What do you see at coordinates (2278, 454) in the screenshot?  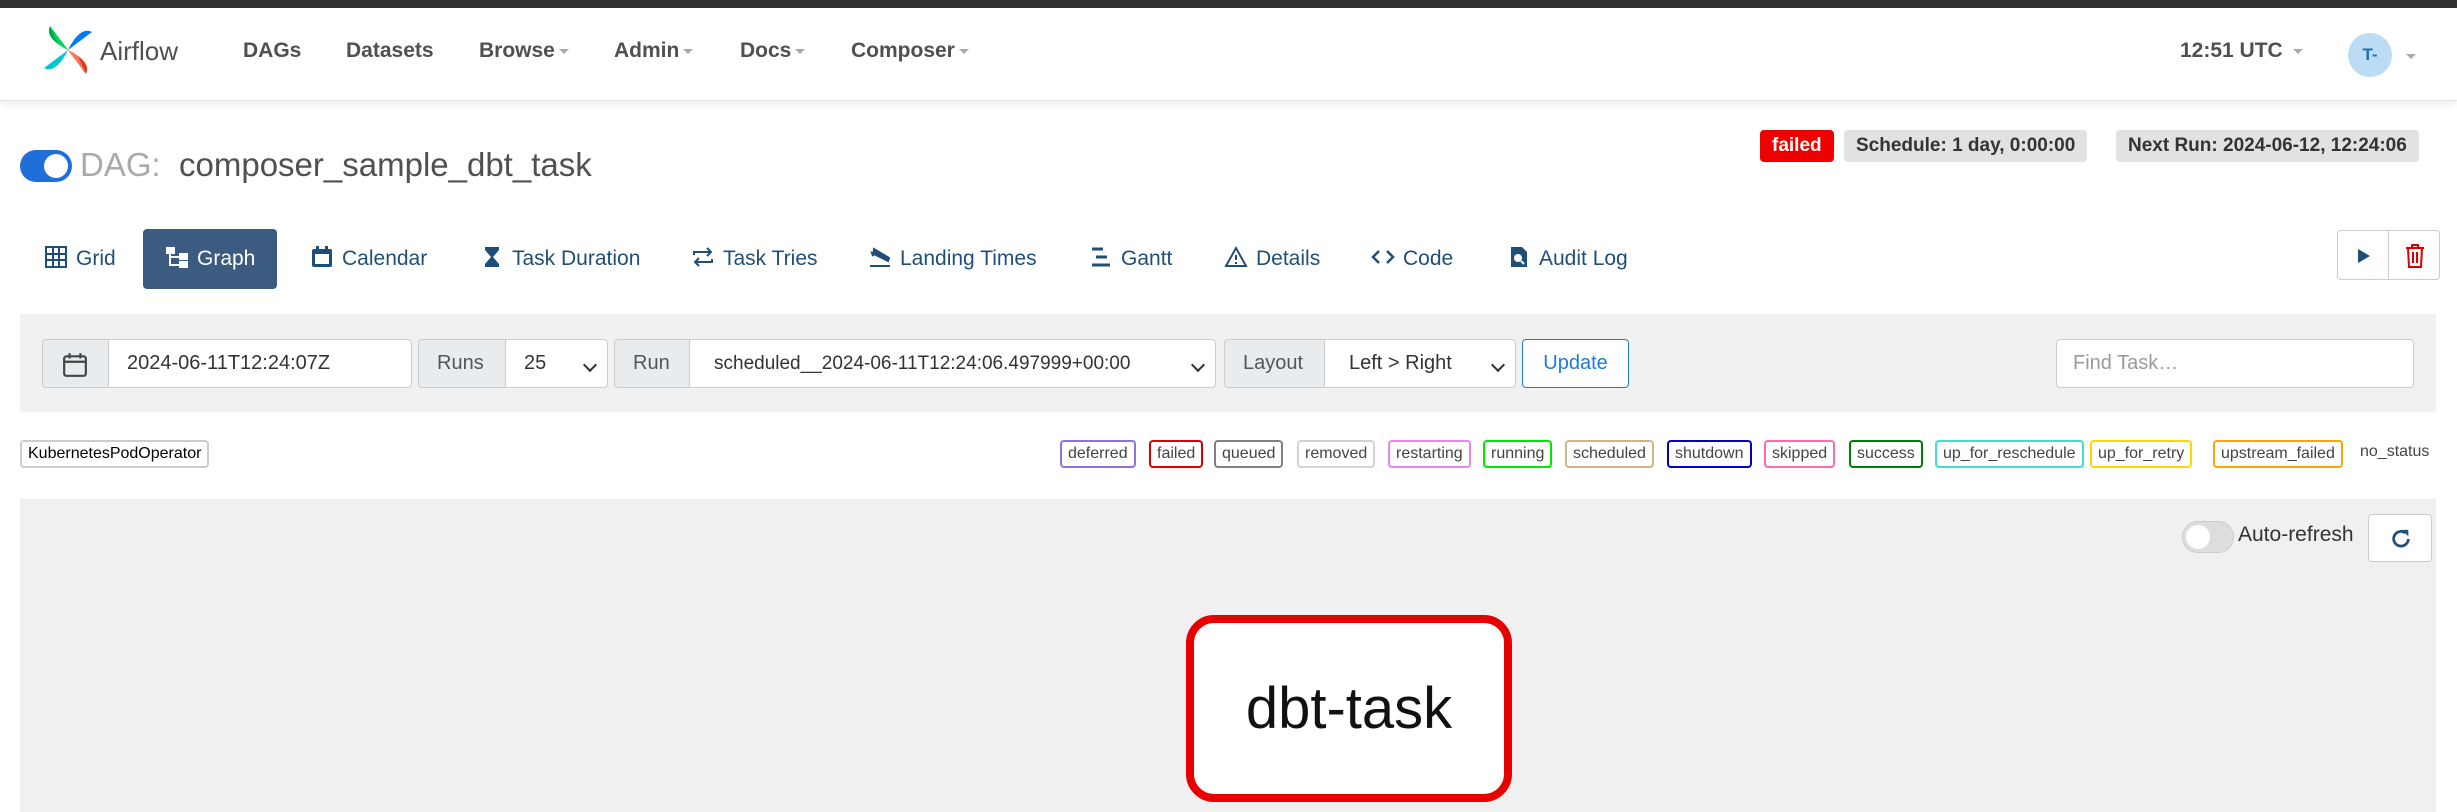 I see `legend-item-upstream-failed: upstream_failed` at bounding box center [2278, 454].